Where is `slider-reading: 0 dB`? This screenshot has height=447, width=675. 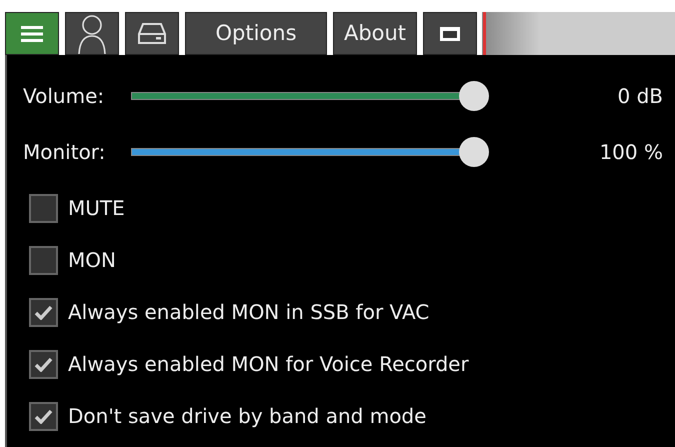
slider-reading: 0 dB is located at coordinates (640, 96).